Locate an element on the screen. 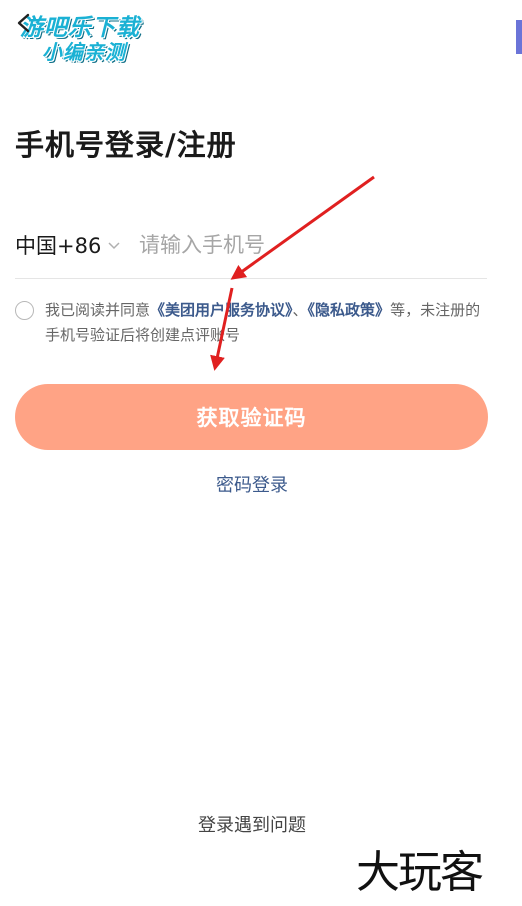 This screenshot has height=906, width=522. back-button is located at coordinates (25, 23).